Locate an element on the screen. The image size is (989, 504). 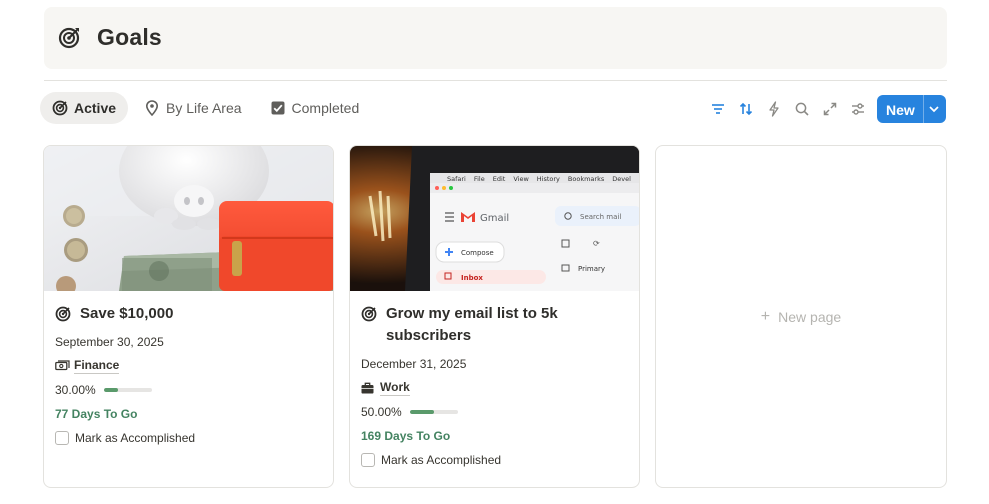
card-cover-image is located at coordinates (188, 218).